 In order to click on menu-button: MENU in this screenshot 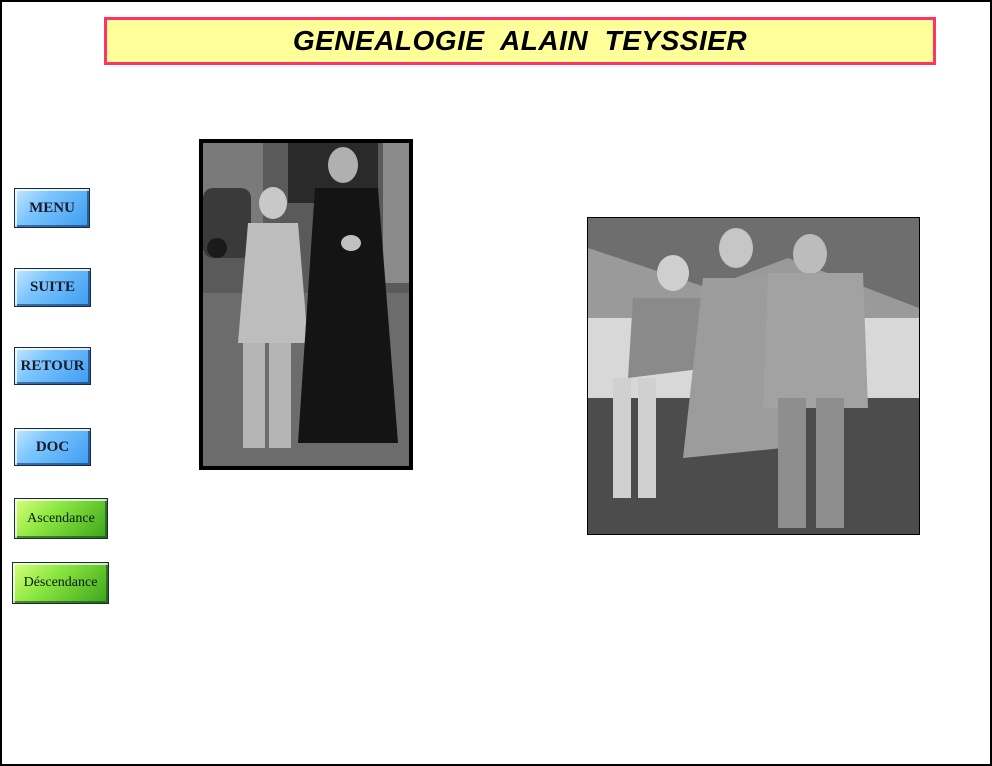, I will do `click(52, 208)`.